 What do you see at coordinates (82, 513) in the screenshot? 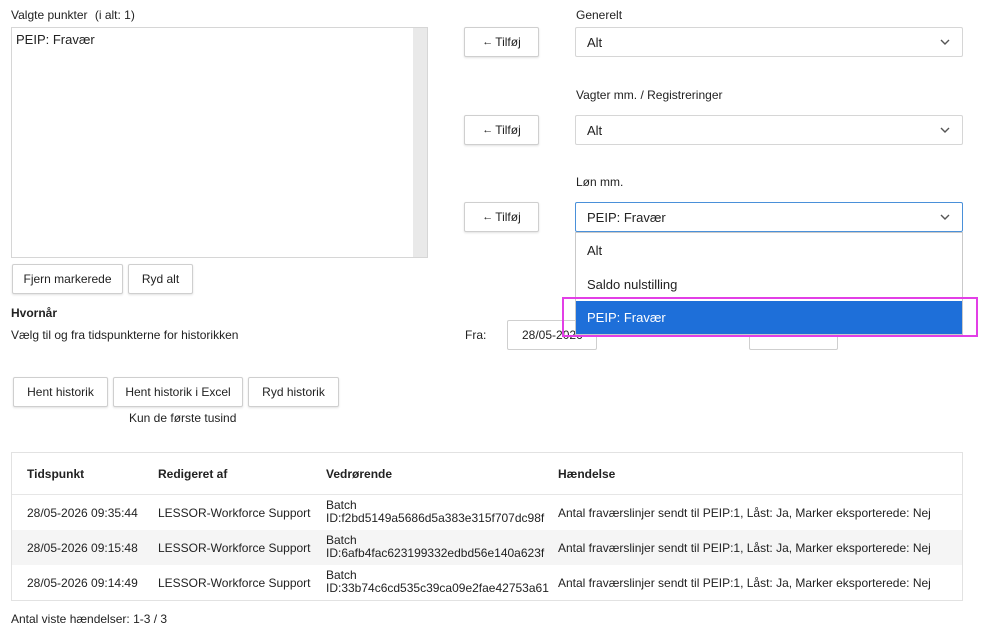
I see `cell-time: 28/05-2026 09:35:44` at bounding box center [82, 513].